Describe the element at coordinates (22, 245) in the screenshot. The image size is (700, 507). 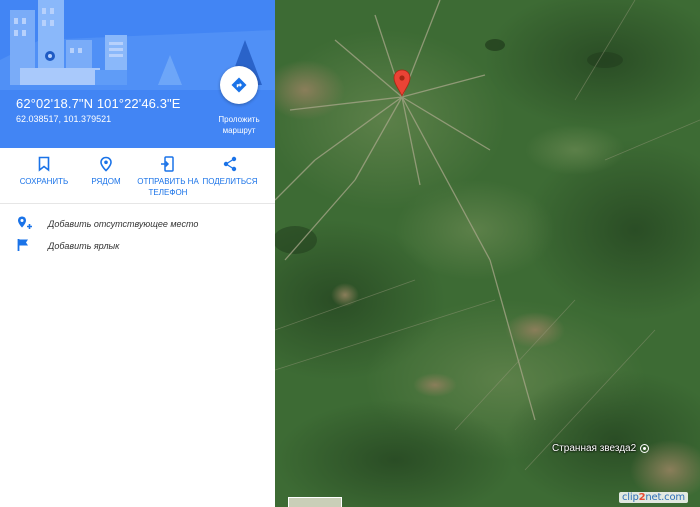
I see `flag-icon` at that location.